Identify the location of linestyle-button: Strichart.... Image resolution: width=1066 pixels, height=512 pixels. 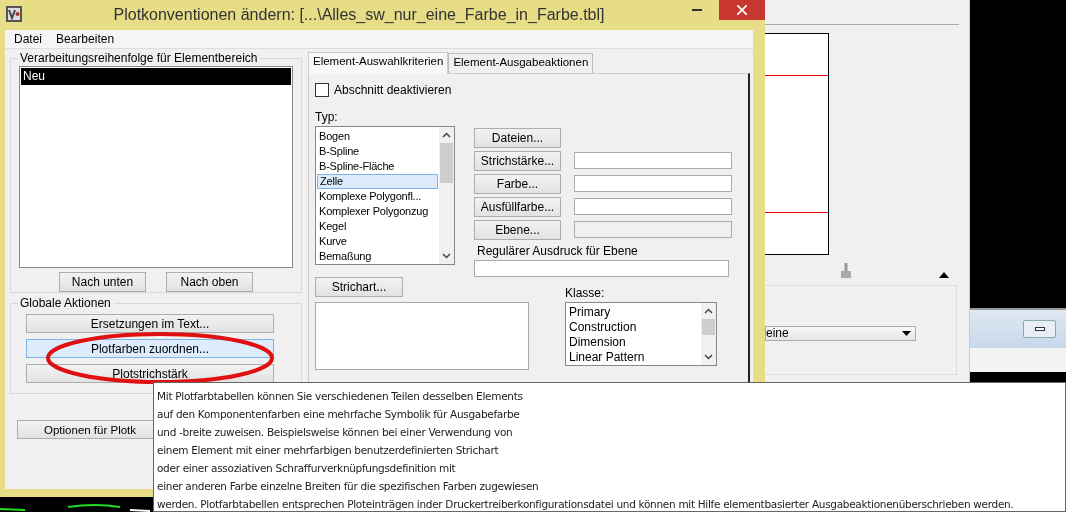
(359, 287).